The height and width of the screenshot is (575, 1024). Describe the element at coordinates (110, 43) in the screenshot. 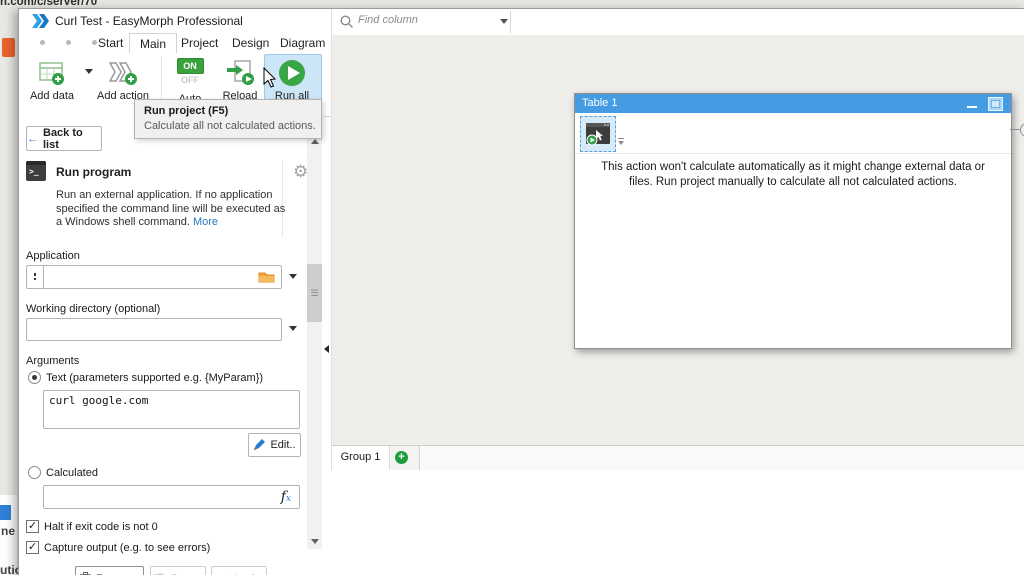

I see `tab-start: Start` at that location.